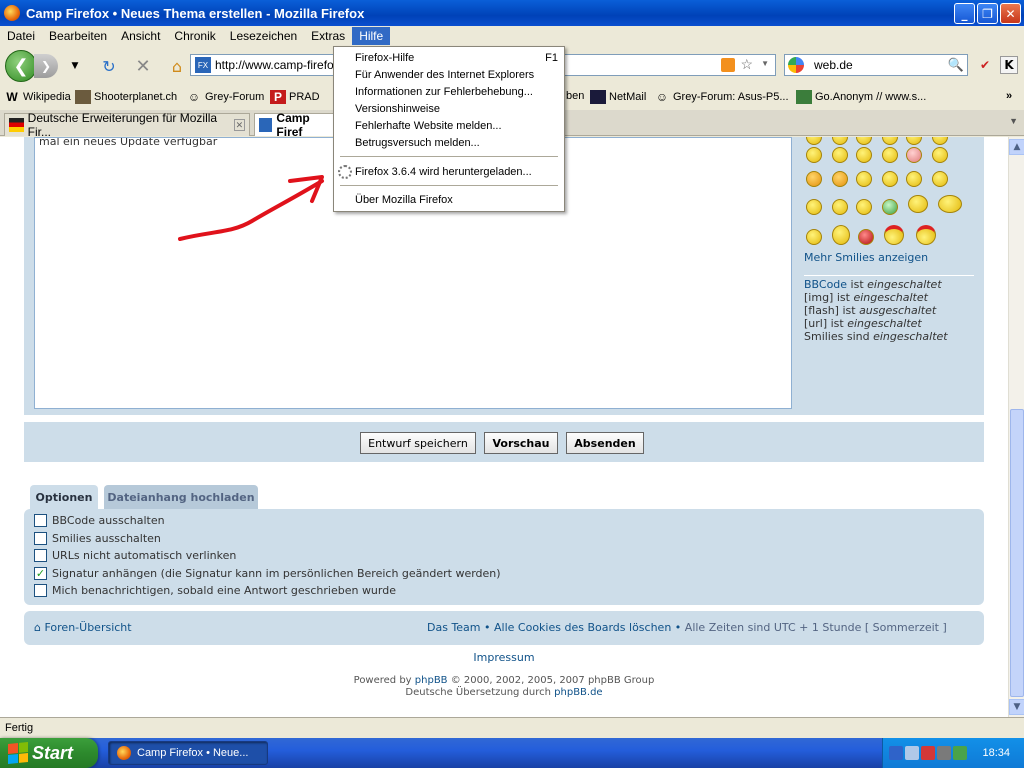 The image size is (1024, 768). What do you see at coordinates (239, 125) in the screenshot?
I see `tab-close-icon: ✕` at bounding box center [239, 125].